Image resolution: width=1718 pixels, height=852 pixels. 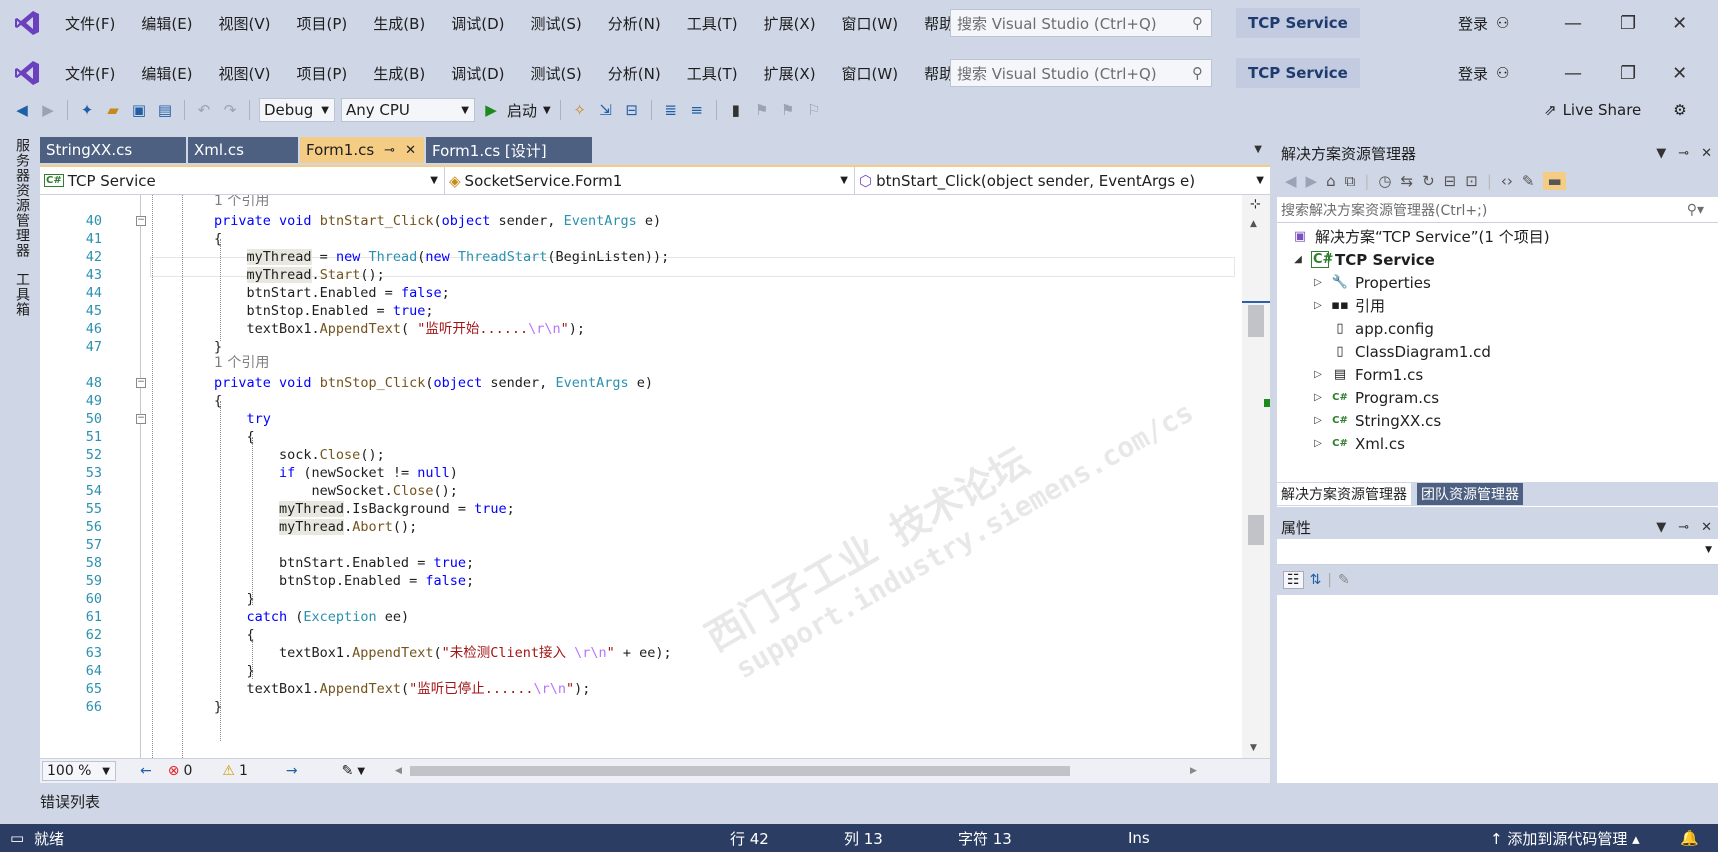 What do you see at coordinates (650, 180) in the screenshot?
I see `class-dropdown: ◈ SocketService.Form1 ▼` at bounding box center [650, 180].